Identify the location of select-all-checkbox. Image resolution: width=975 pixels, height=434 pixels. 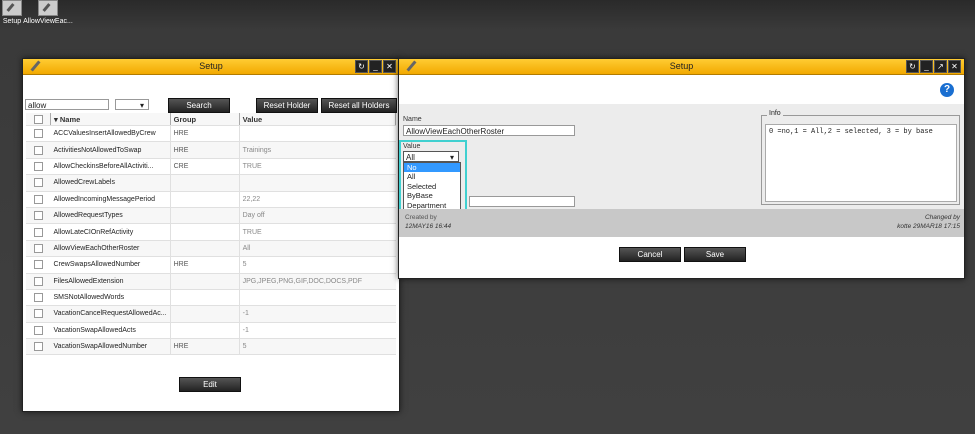
(38, 119).